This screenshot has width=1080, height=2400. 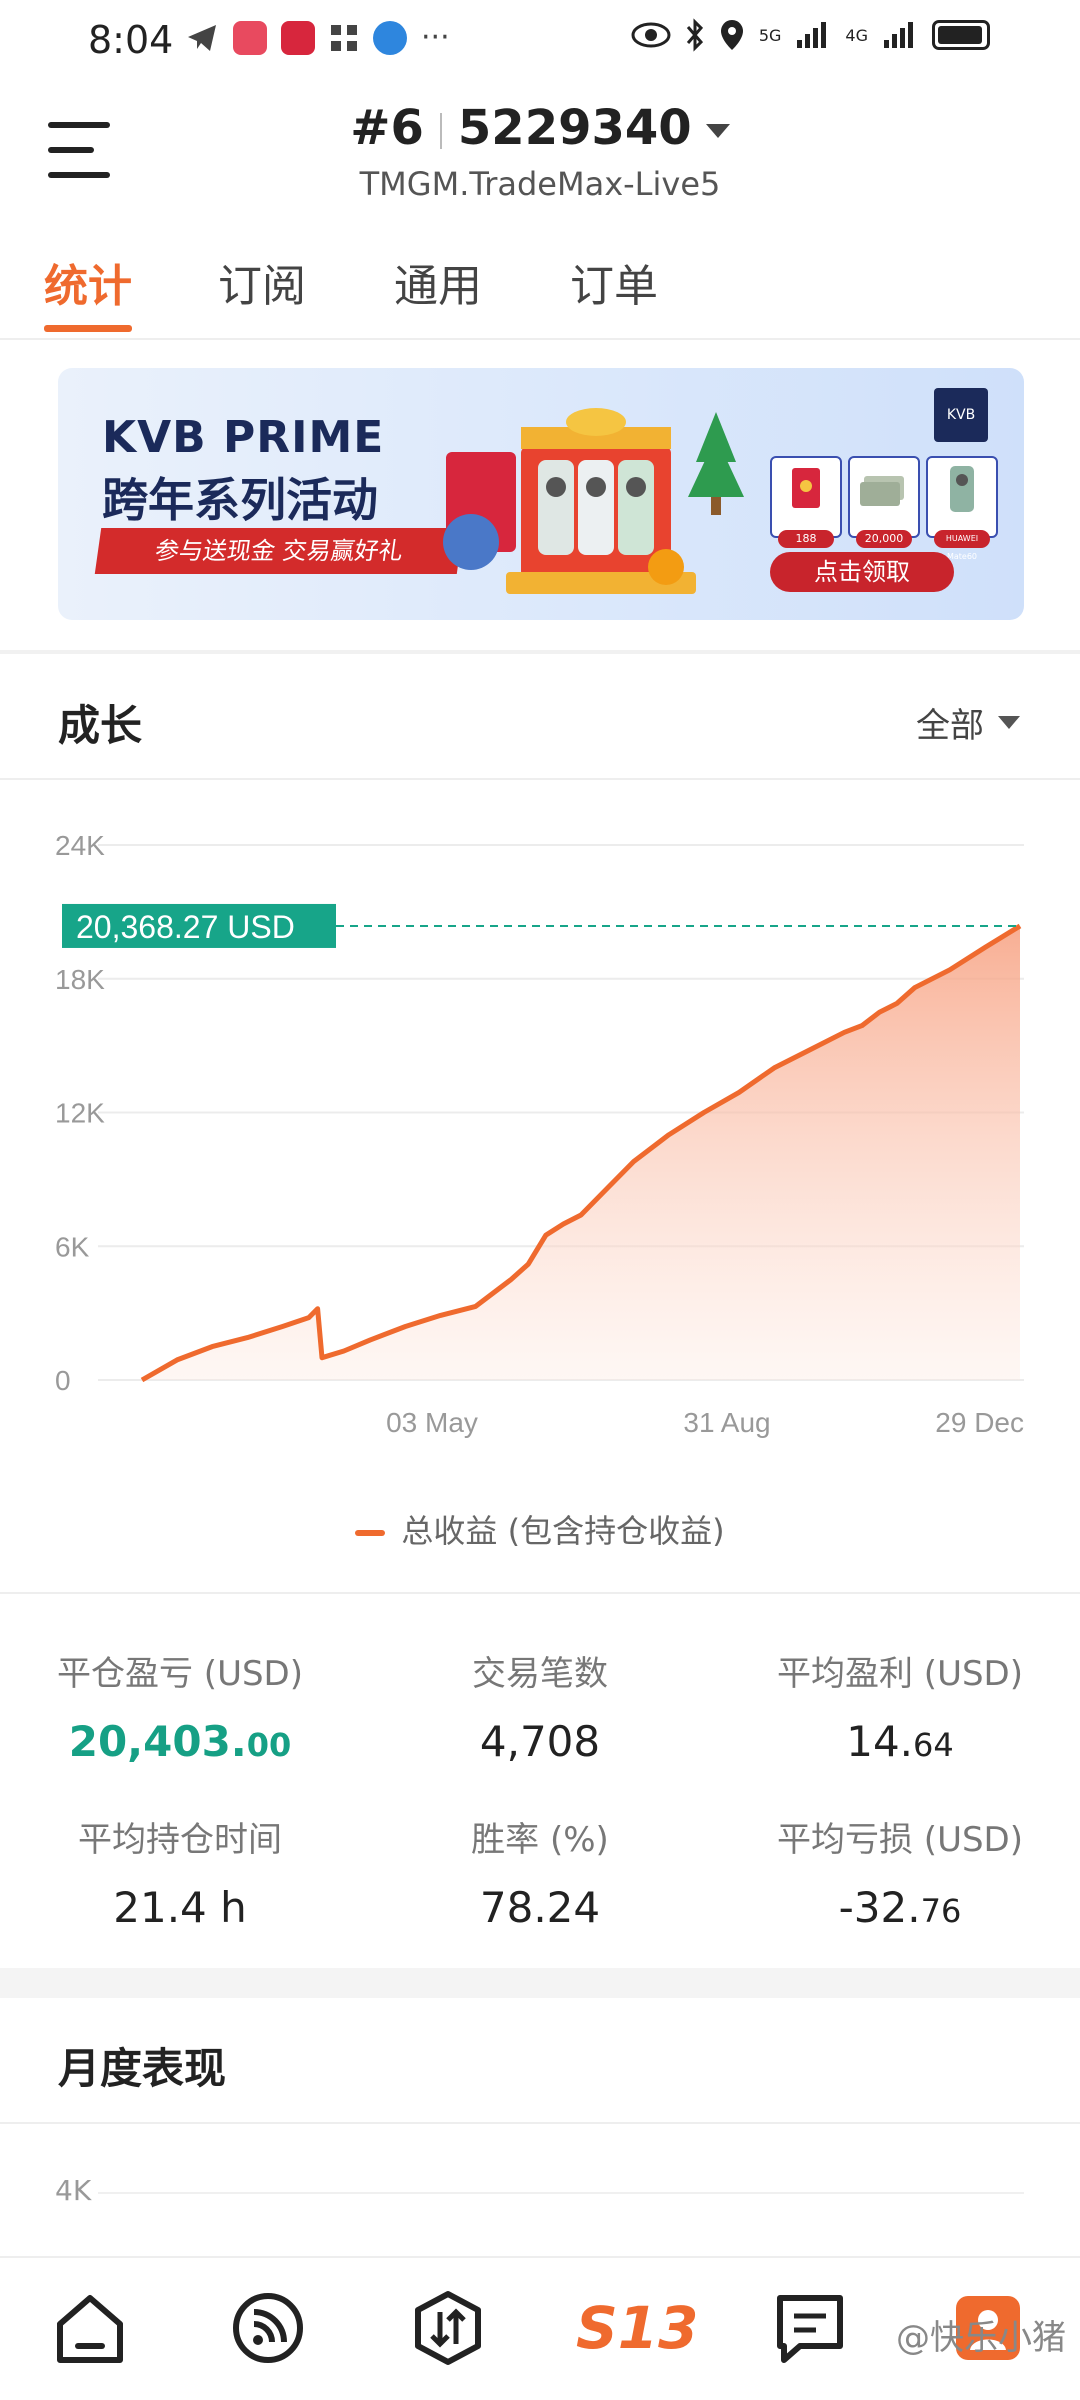 I want to click on prize-card-cash: 188, so click(x=806, y=502).